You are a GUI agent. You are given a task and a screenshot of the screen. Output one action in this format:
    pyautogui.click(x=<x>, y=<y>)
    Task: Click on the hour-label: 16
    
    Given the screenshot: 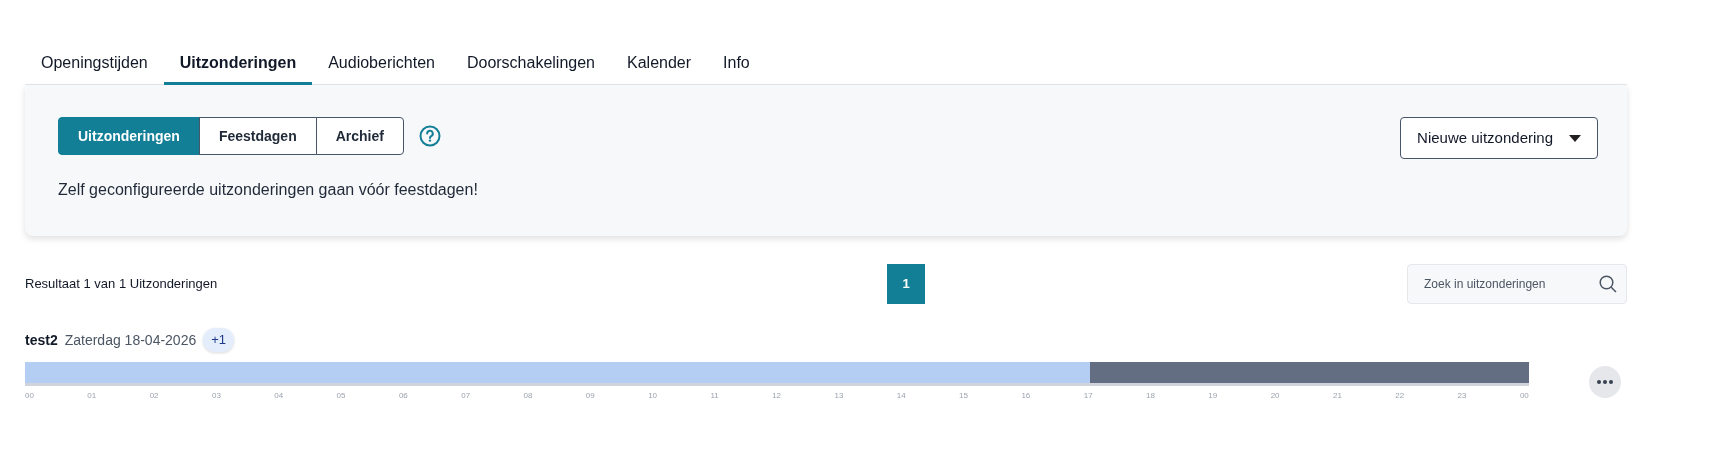 What is the action you would take?
    pyautogui.click(x=1026, y=396)
    